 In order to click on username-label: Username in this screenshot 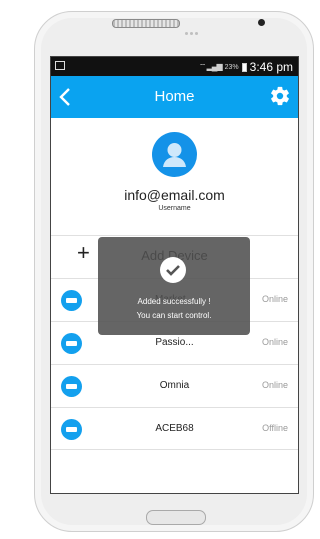, I will do `click(174, 208)`.